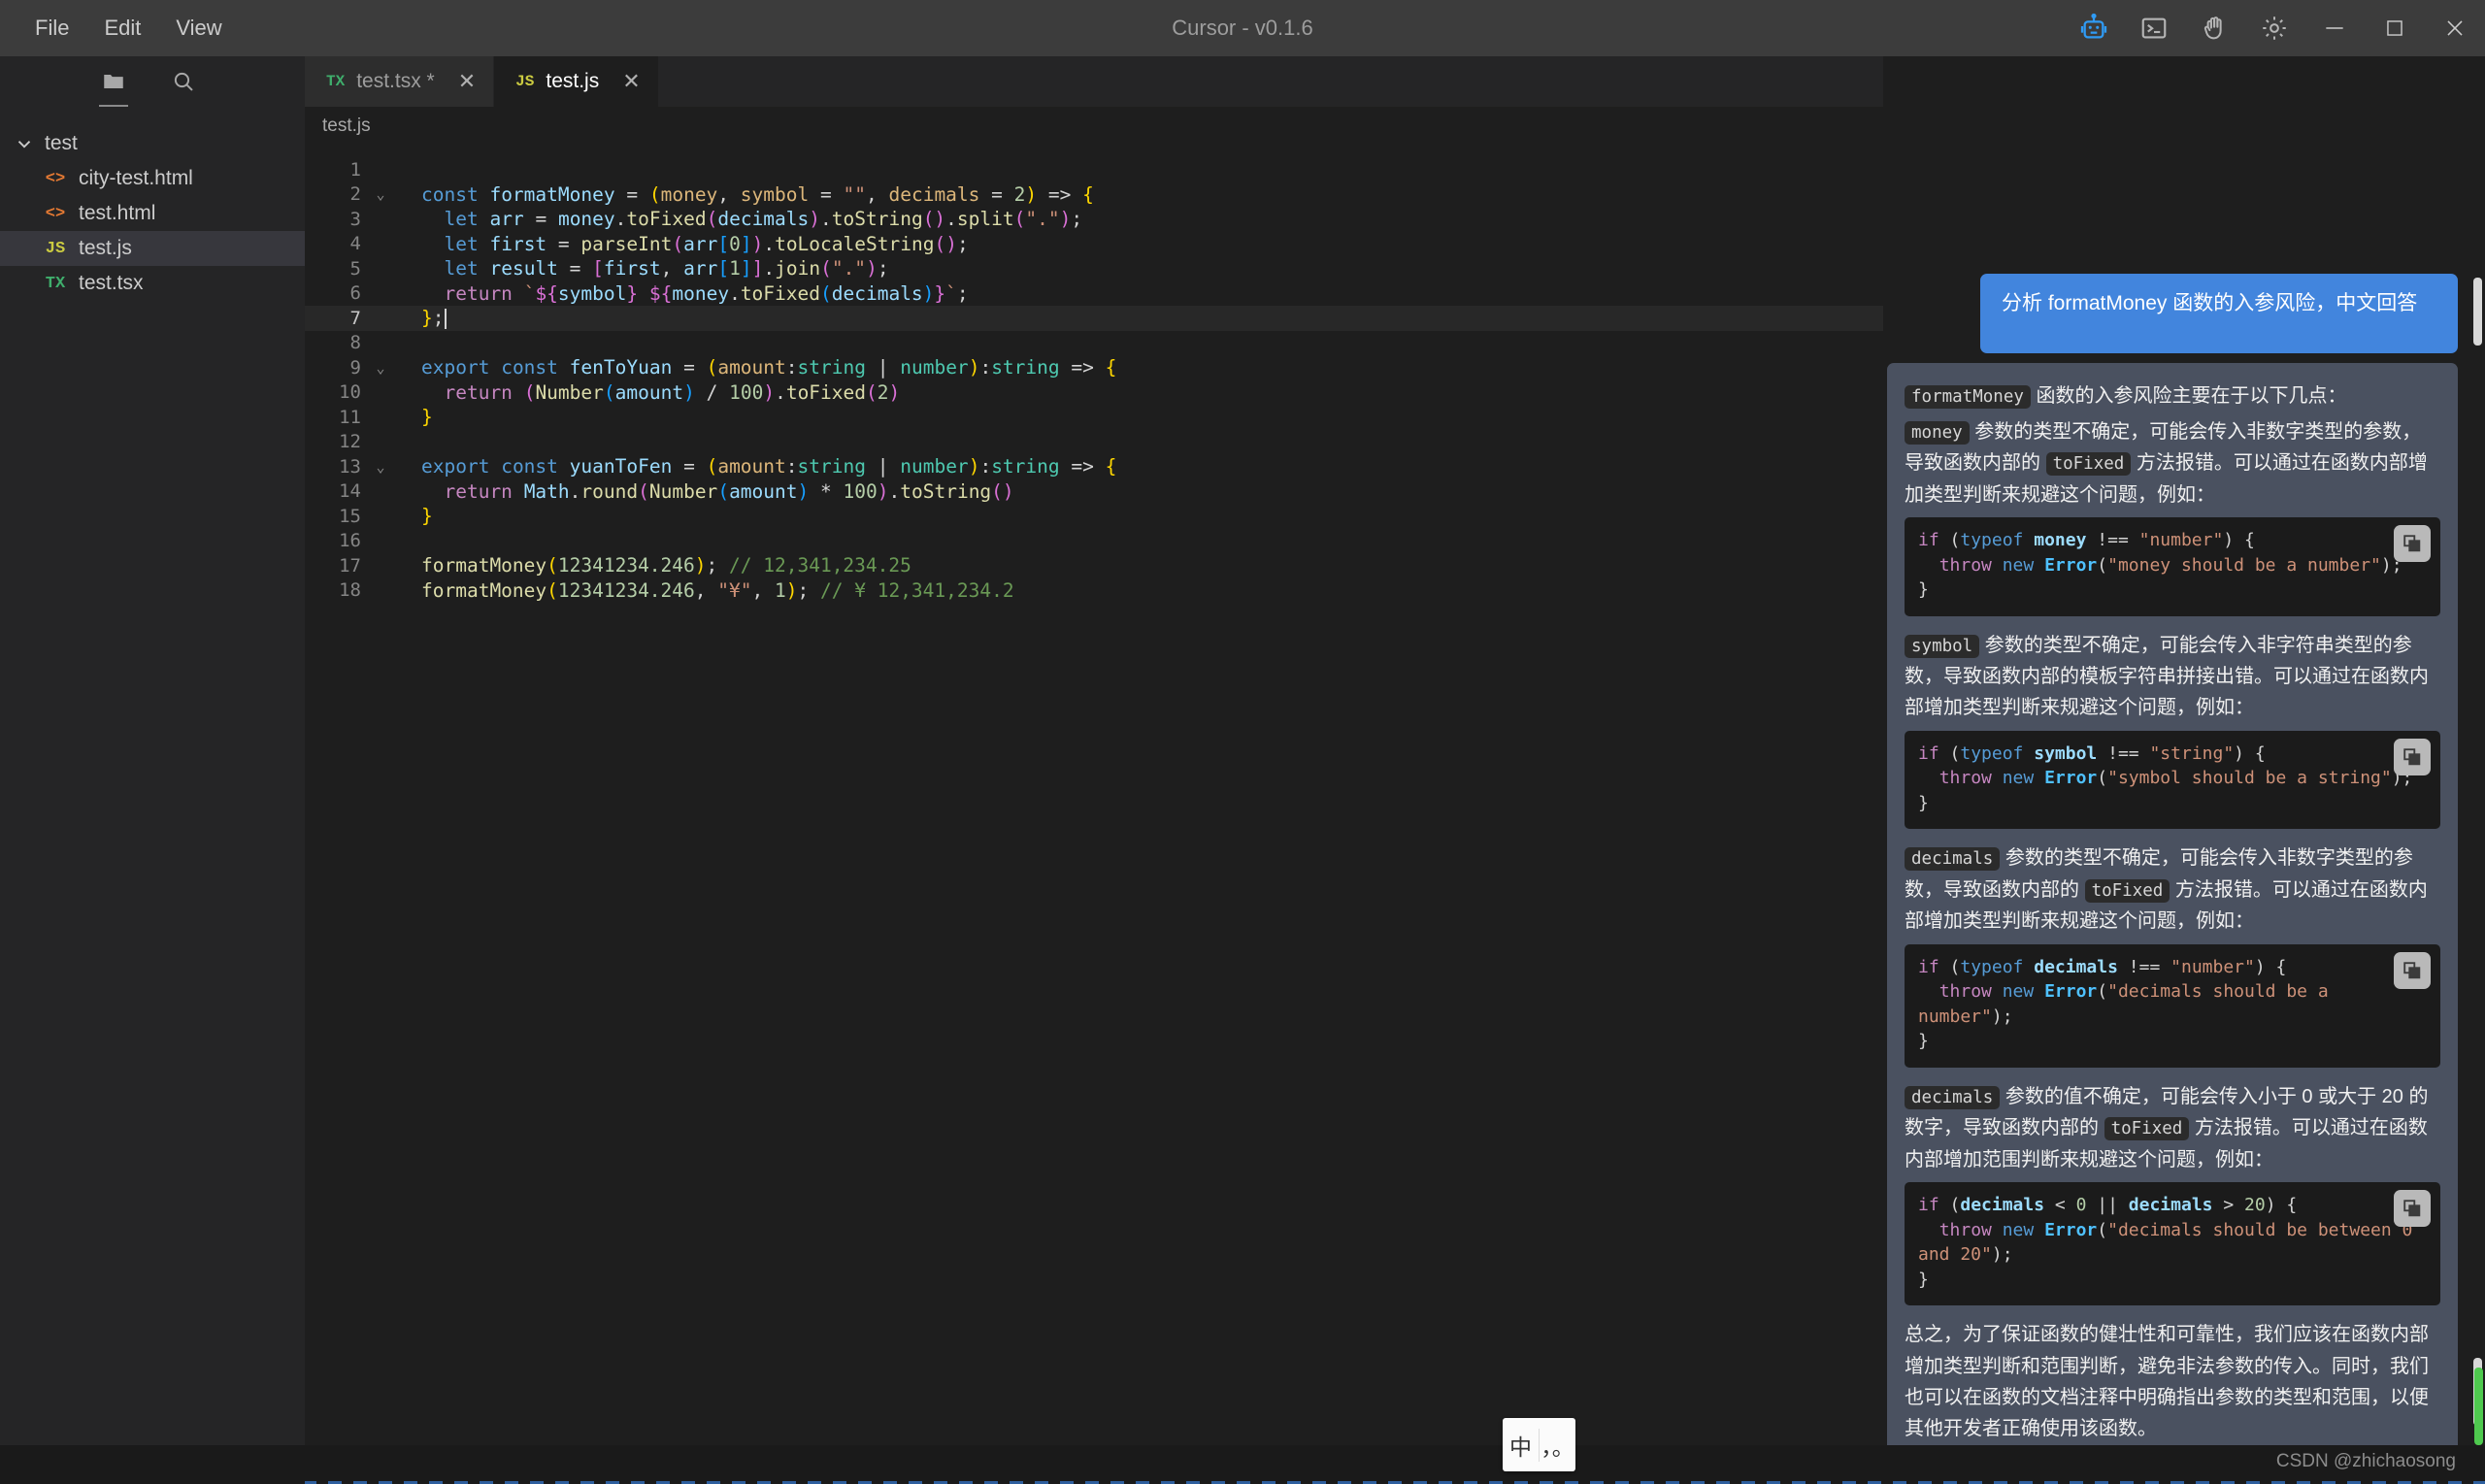 Image resolution: width=2485 pixels, height=1484 pixels. Describe the element at coordinates (106, 248) in the screenshot. I see `tree-item-label: test.js` at that location.